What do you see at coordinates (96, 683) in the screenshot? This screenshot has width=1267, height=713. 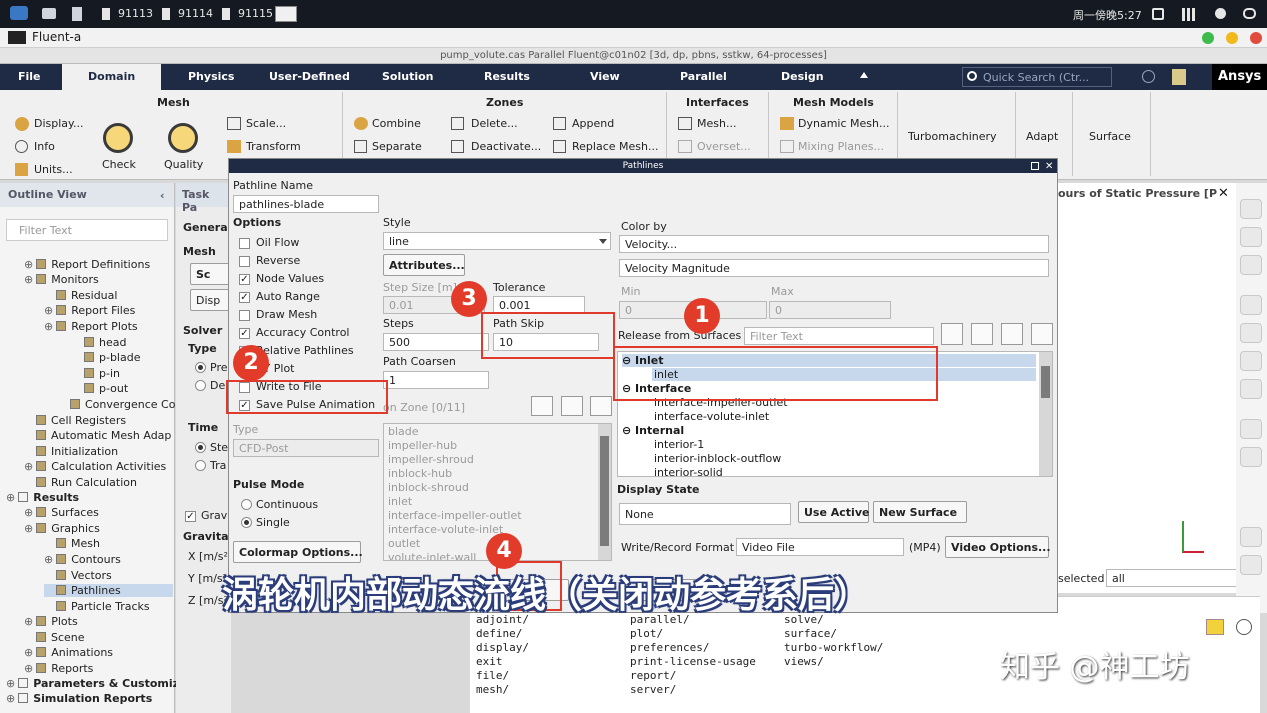 I see `outline-item-parameters-customization: ⊕ Parameters & Customiza` at bounding box center [96, 683].